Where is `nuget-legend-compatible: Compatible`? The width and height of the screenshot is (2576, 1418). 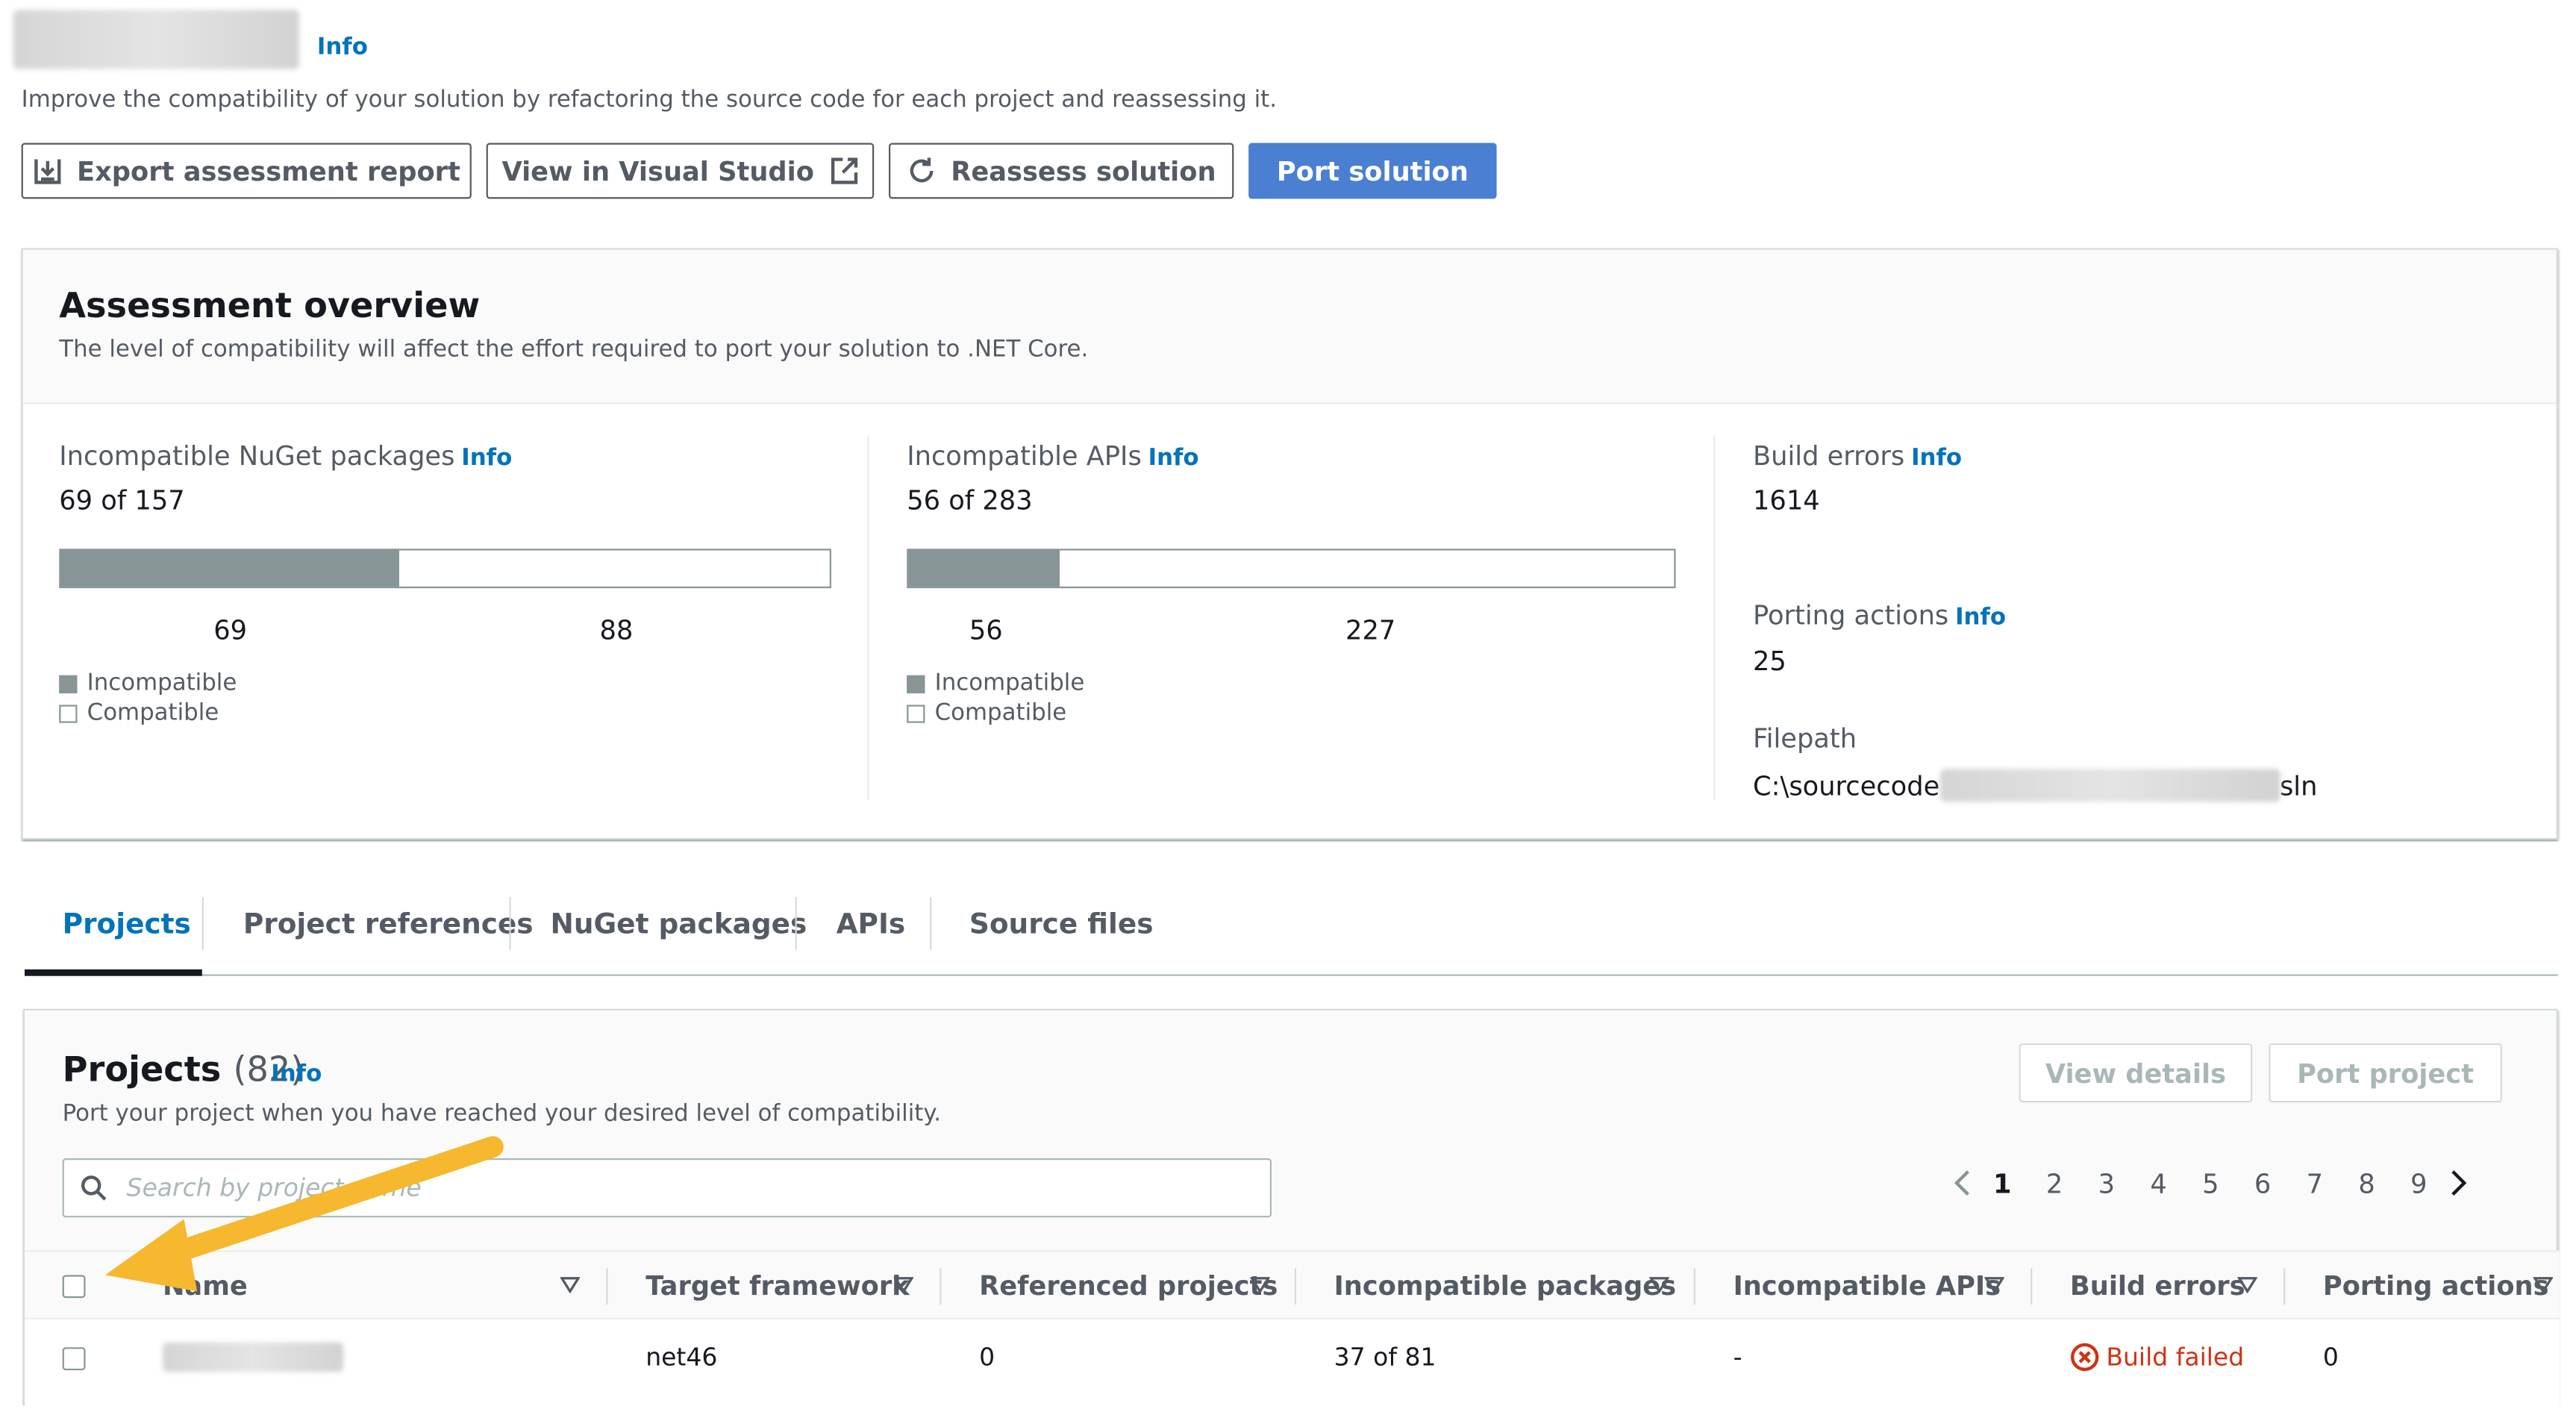
nuget-legend-compatible: Compatible is located at coordinates (139, 713).